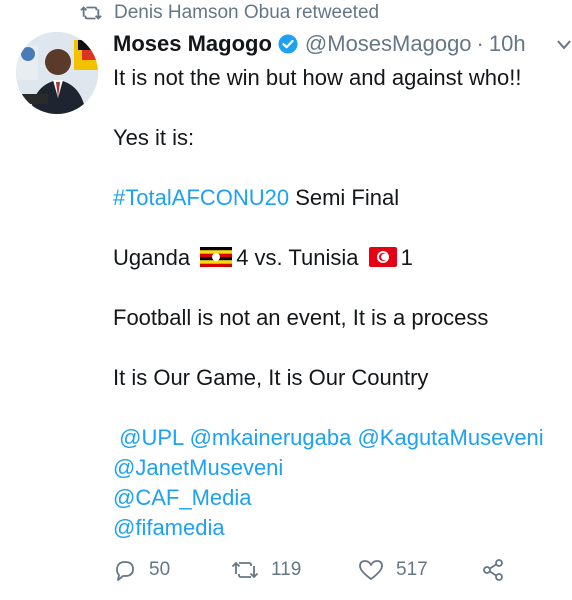 The width and height of the screenshot is (572, 600). Describe the element at coordinates (340, 528) in the screenshot. I see `mentions-line: @fifamedia` at that location.